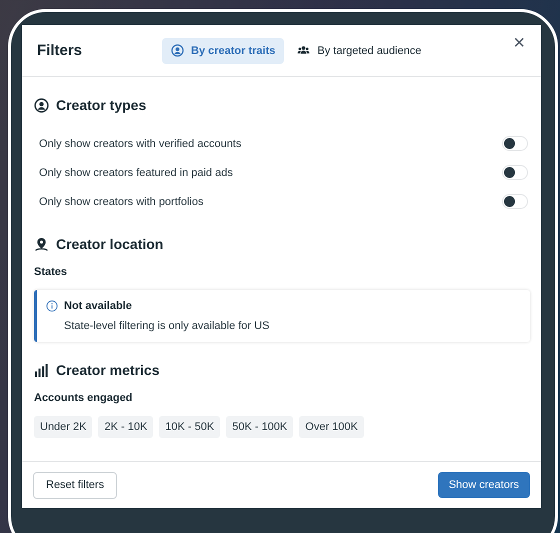 This screenshot has height=533, width=560. What do you see at coordinates (75, 485) in the screenshot?
I see `reset-button: Reset filters` at bounding box center [75, 485].